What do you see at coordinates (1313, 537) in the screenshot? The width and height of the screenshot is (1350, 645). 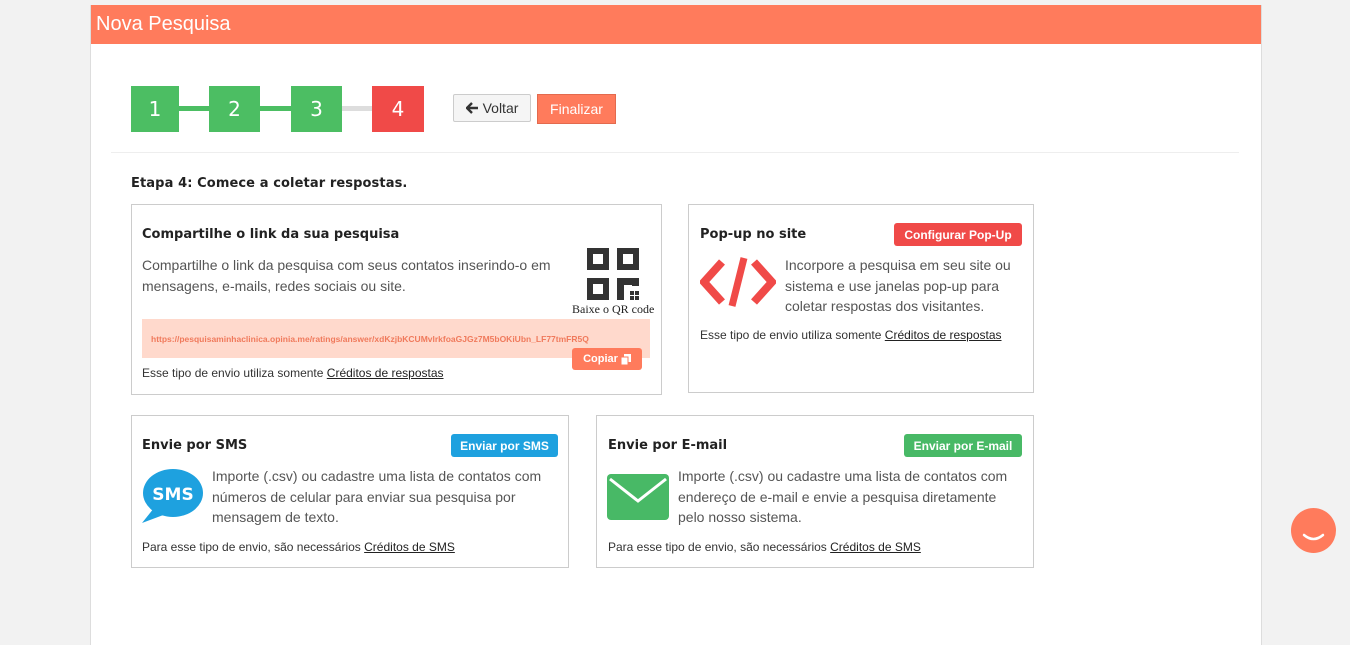 I see `chat-icon` at bounding box center [1313, 537].